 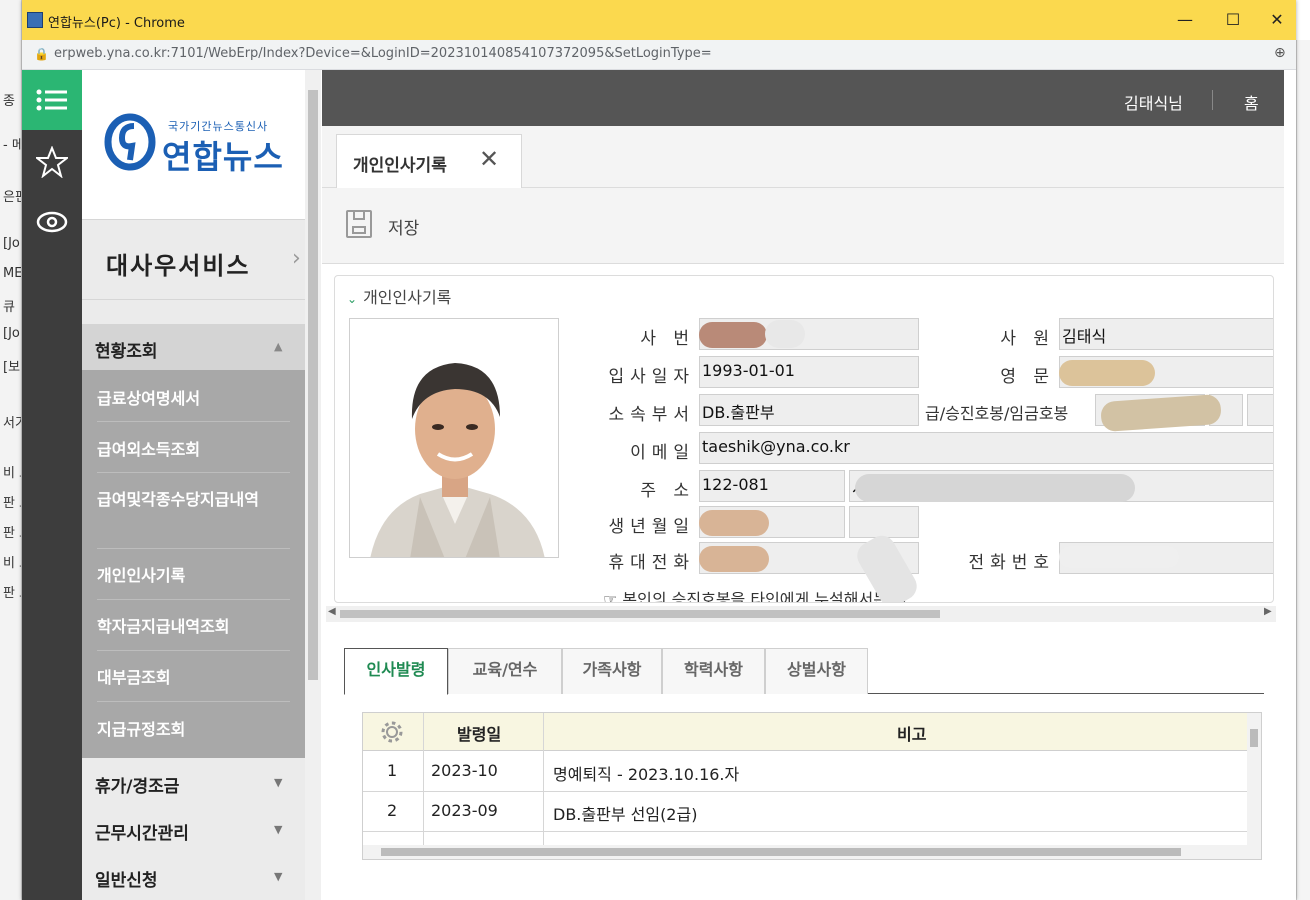 I want to click on scroll-left-icon: ◀, so click(x=332, y=611).